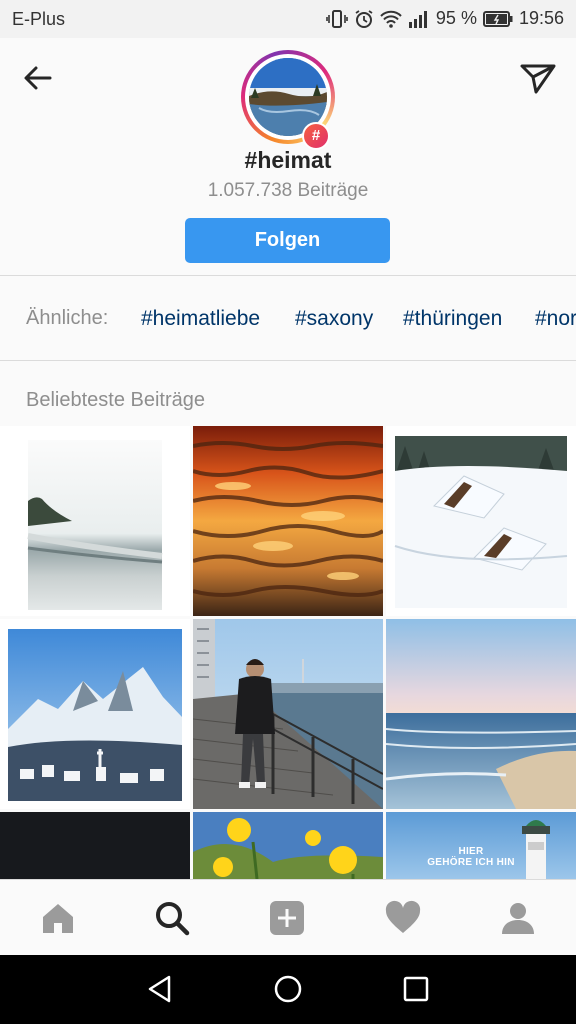 This screenshot has width=576, height=1024. What do you see at coordinates (200, 319) in the screenshot?
I see `related-tag-heimatliebe: #heimatliebe` at bounding box center [200, 319].